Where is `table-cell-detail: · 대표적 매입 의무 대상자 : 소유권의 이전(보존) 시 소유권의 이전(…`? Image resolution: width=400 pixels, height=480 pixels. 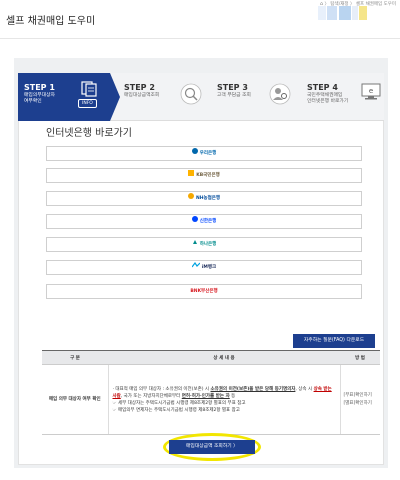 table-cell-detail: · 대표적 매입 의무 대상자 : 소유권의 이전(보존) 시 소유권의 이전(… is located at coordinates (224, 399).